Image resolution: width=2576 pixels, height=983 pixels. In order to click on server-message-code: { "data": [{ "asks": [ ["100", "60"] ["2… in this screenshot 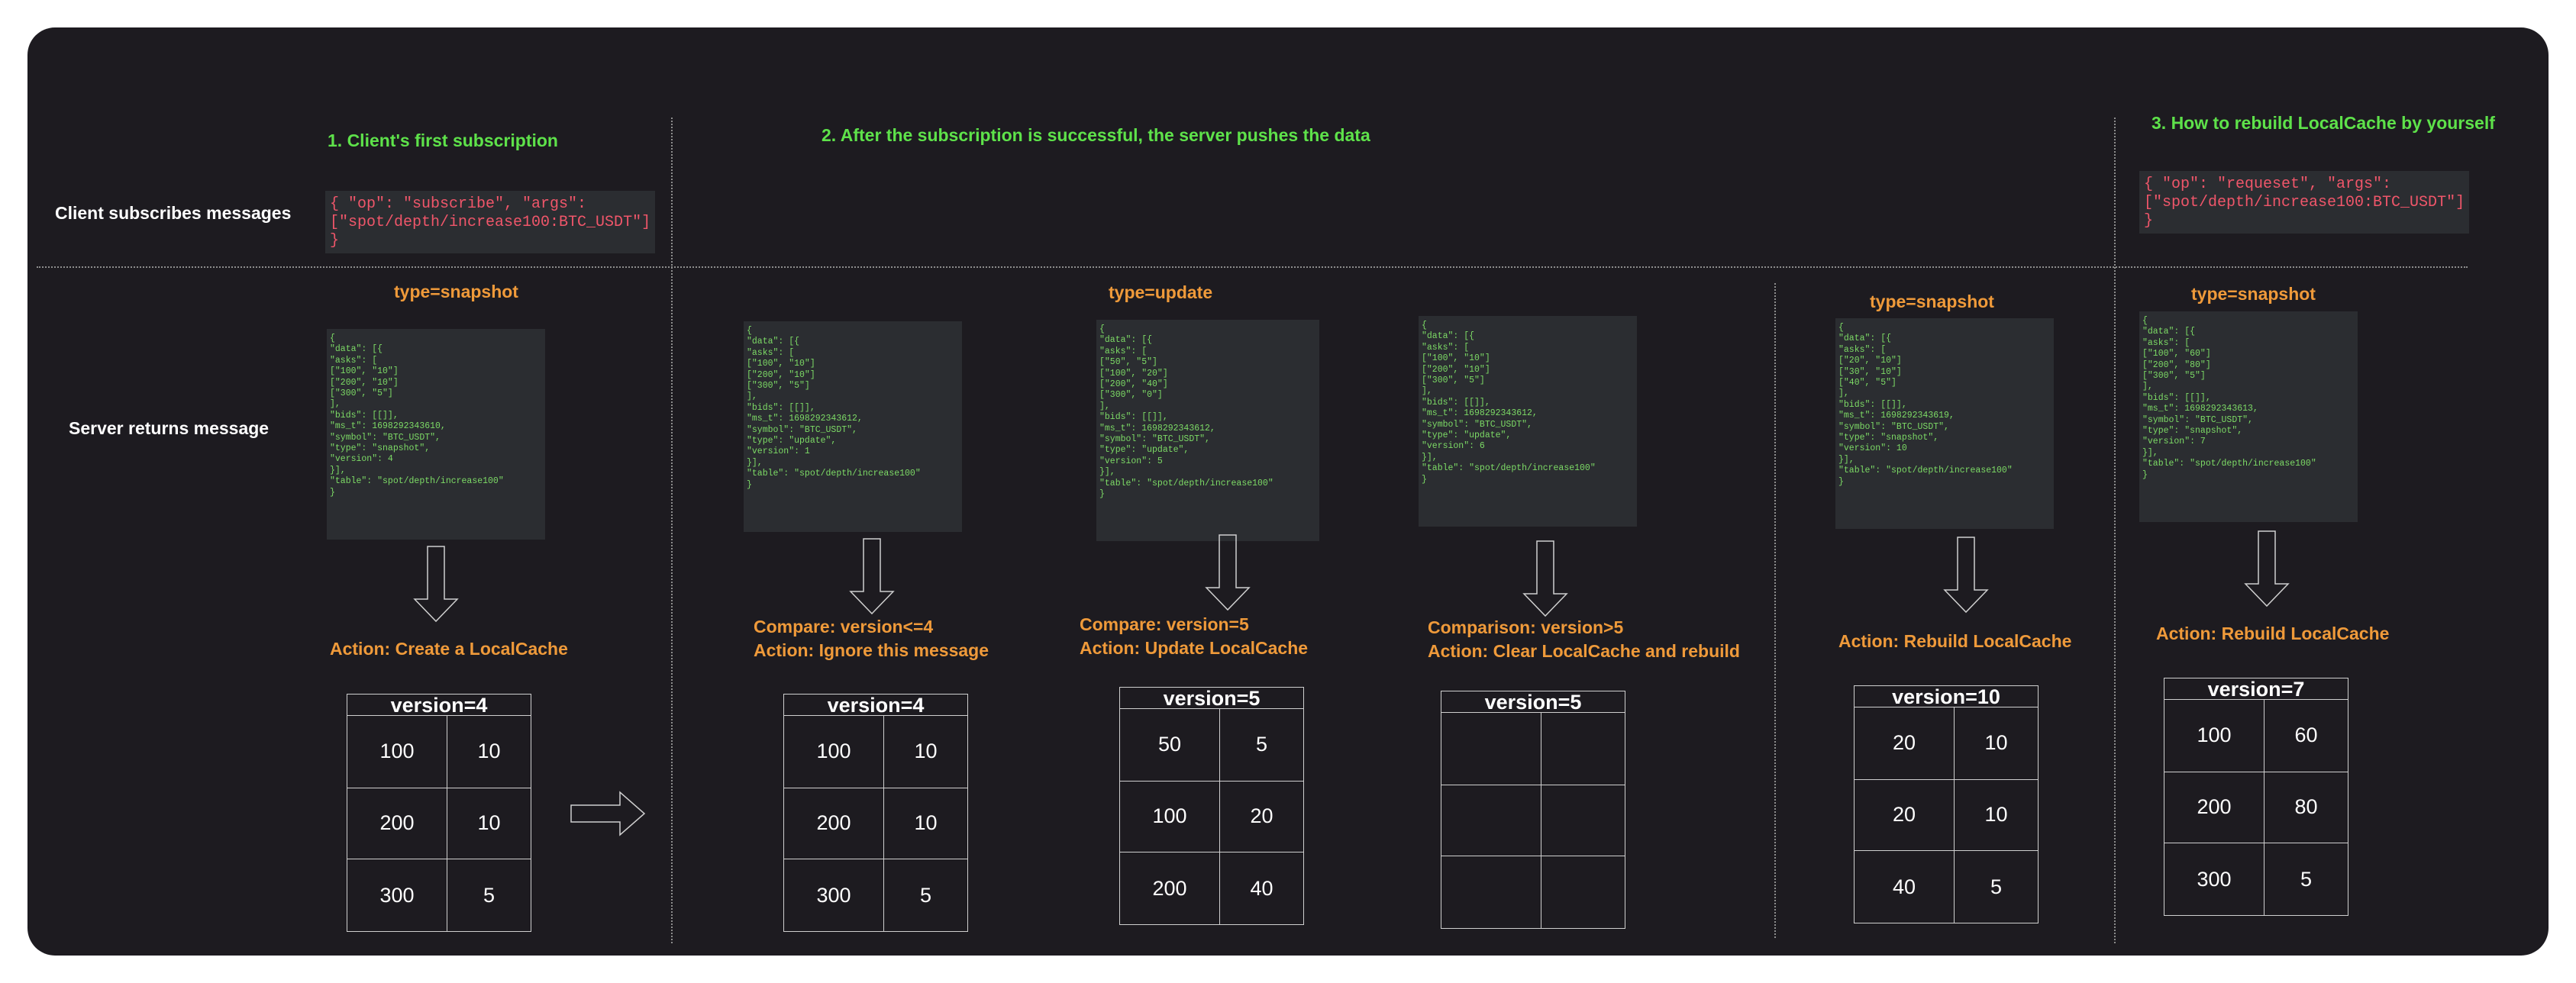, I will do `click(2248, 416)`.